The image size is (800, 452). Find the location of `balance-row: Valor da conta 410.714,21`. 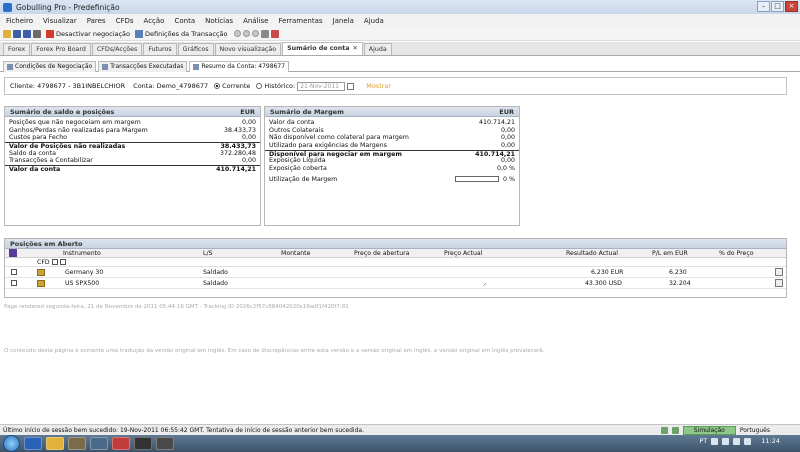

balance-row: Valor da conta 410.714,21 is located at coordinates (132, 169).